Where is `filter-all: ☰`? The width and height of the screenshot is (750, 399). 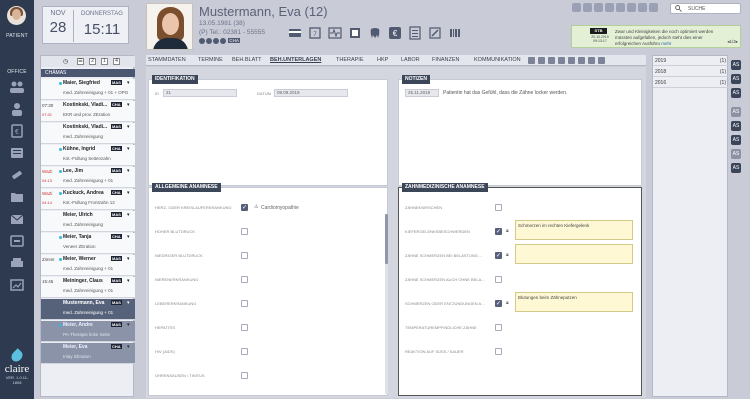
filter-all: ☰ is located at coordinates (80, 61).